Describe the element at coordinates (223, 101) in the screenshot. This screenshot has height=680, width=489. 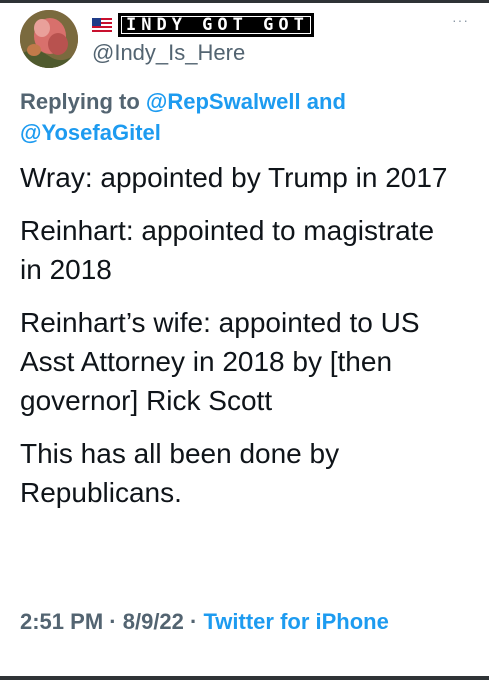
I see `reply-mention-1: @RepSwalwell` at that location.